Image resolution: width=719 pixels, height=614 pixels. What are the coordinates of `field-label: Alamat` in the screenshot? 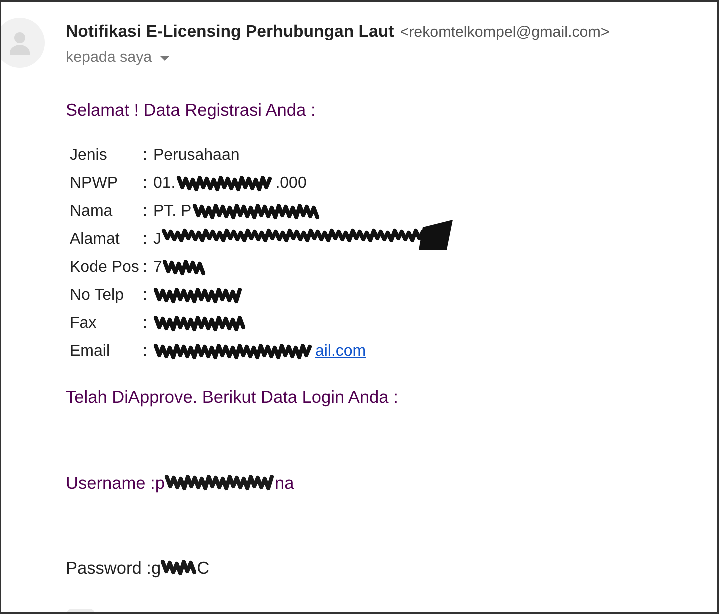 It's located at (95, 240).